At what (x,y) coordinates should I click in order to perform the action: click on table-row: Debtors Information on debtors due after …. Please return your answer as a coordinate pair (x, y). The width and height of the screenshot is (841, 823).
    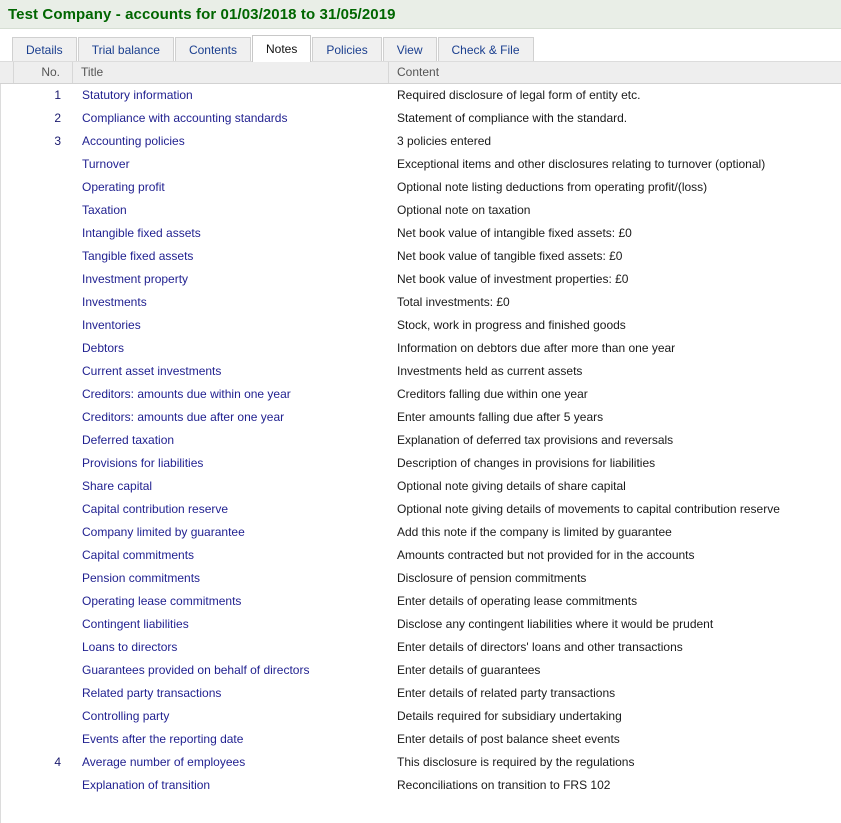
    Looking at the image, I should click on (421, 348).